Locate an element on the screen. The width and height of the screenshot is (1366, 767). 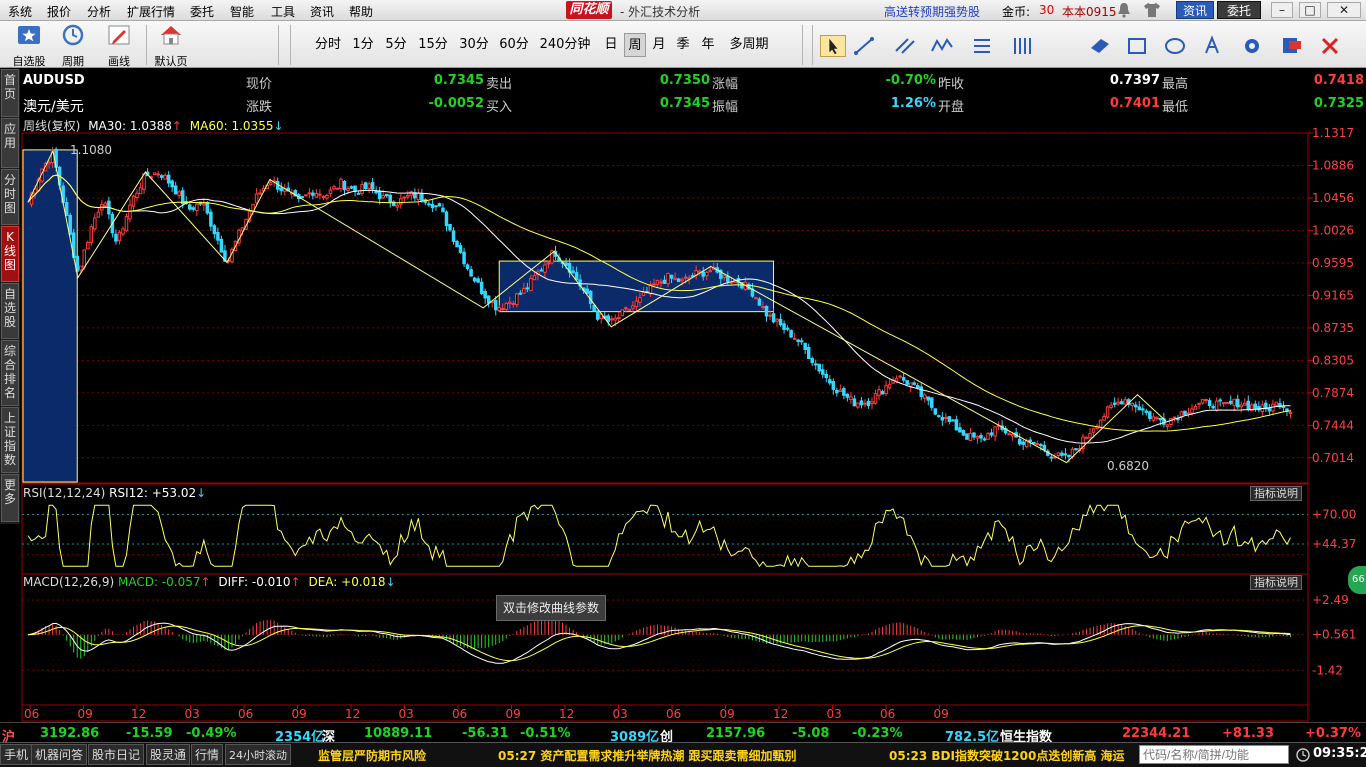
rsi-pane-info: RSI(12,12,24) RSI12: +53.02↓ is located at coordinates (114, 493).